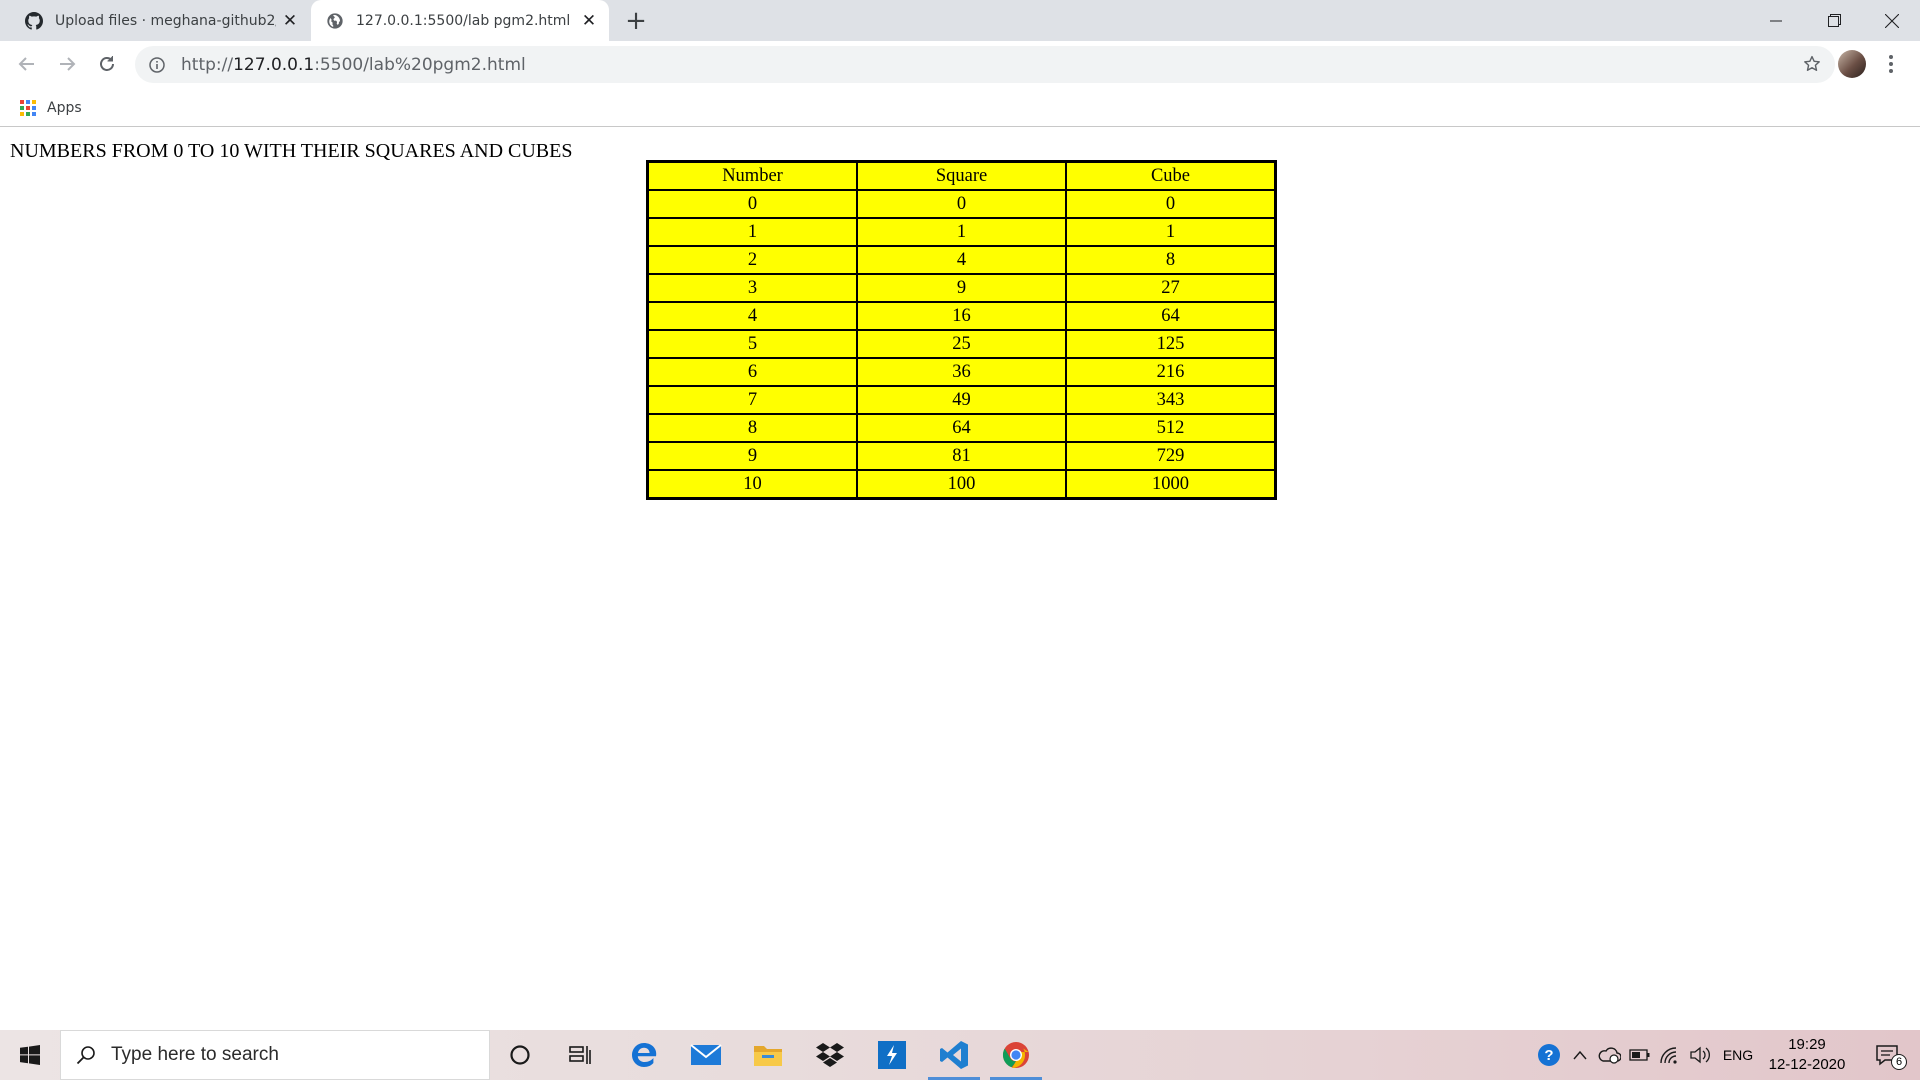  I want to click on cell-number: 9, so click(752, 456).